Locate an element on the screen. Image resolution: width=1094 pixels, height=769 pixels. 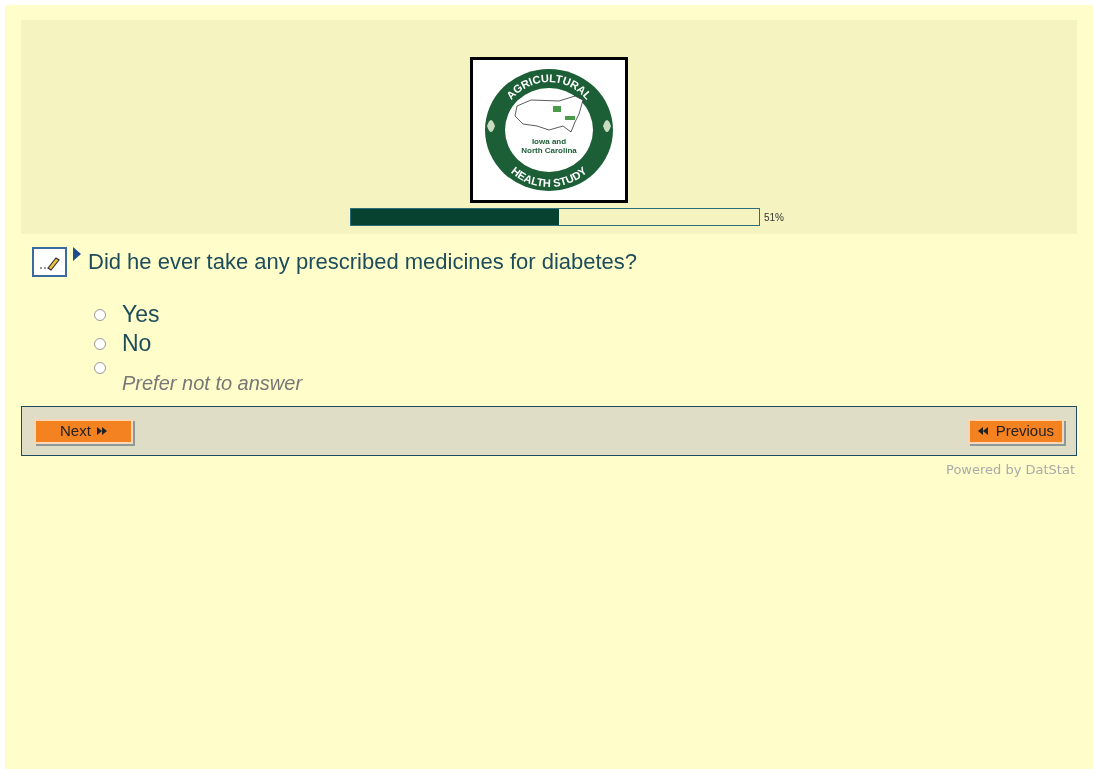
logo-inner-text: Iowa and is located at coordinates (549, 141).